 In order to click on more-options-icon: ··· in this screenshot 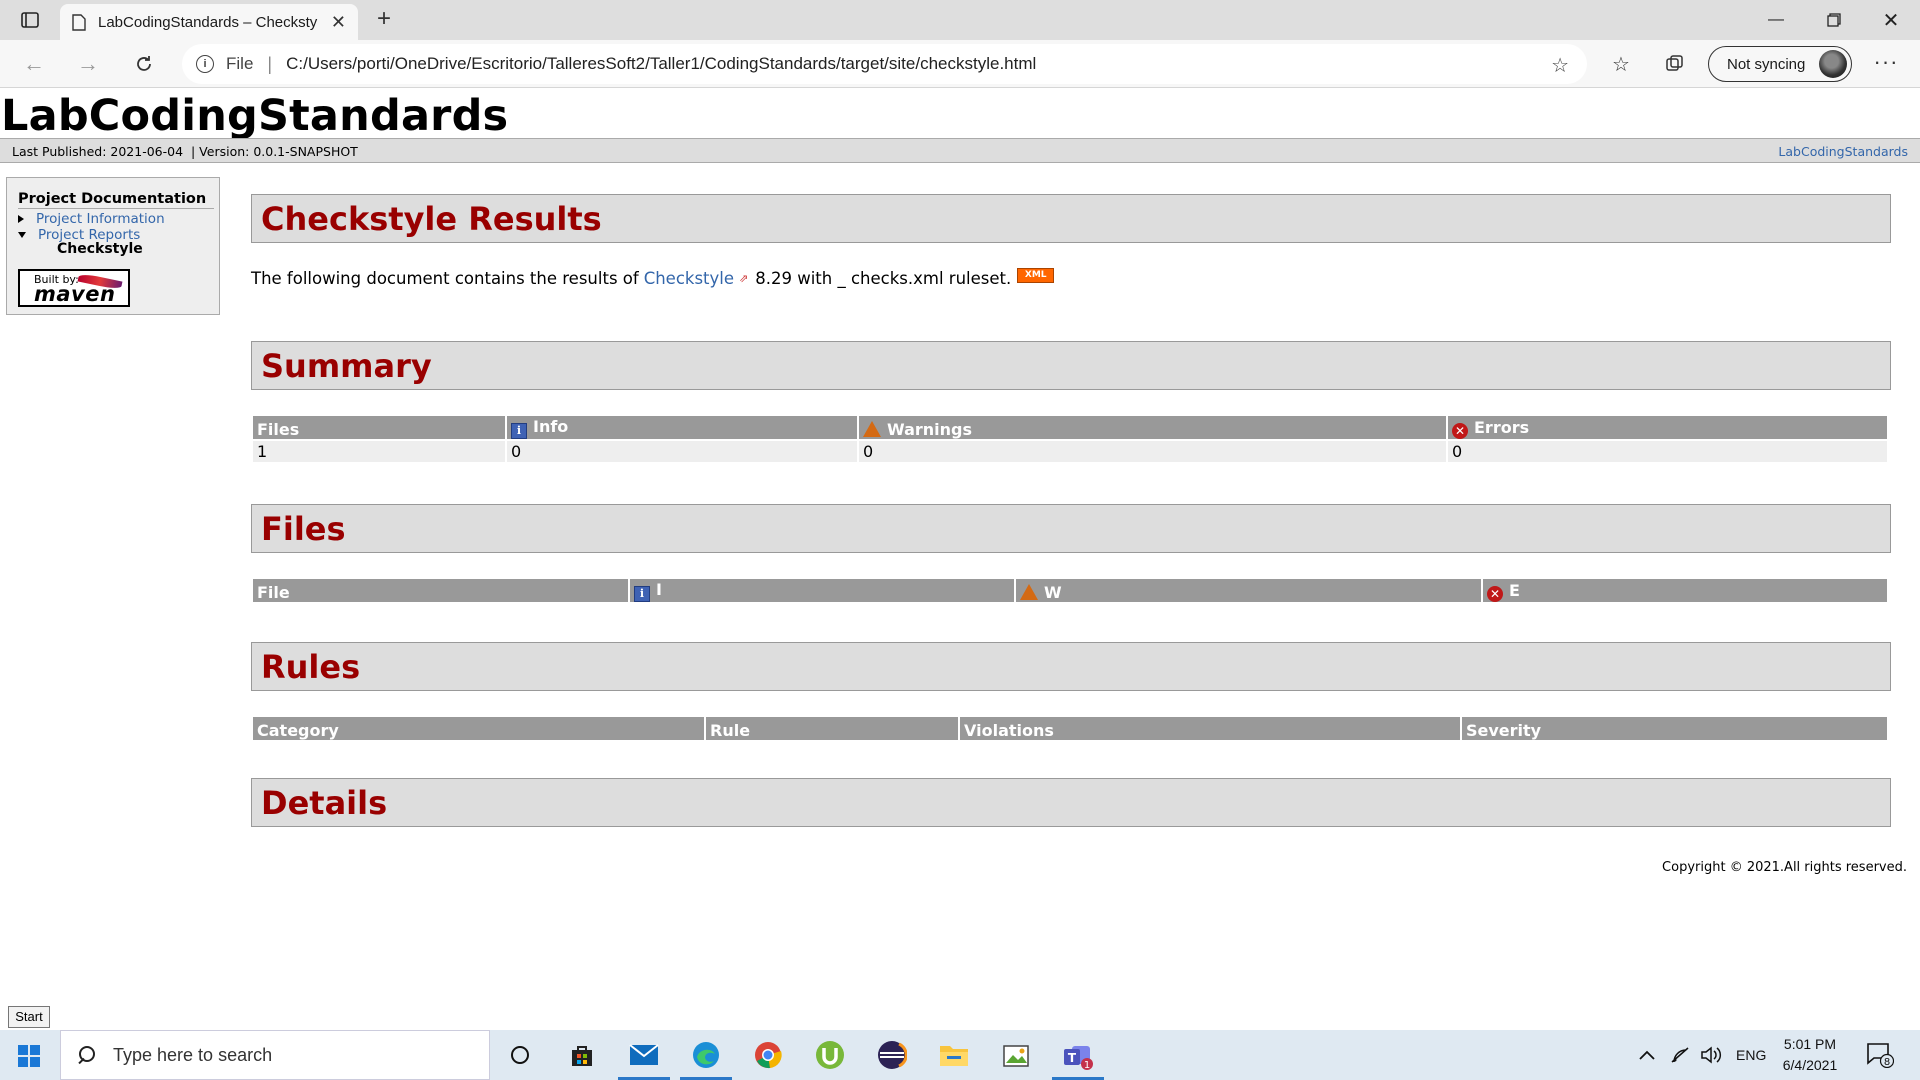, I will do `click(1886, 64)`.